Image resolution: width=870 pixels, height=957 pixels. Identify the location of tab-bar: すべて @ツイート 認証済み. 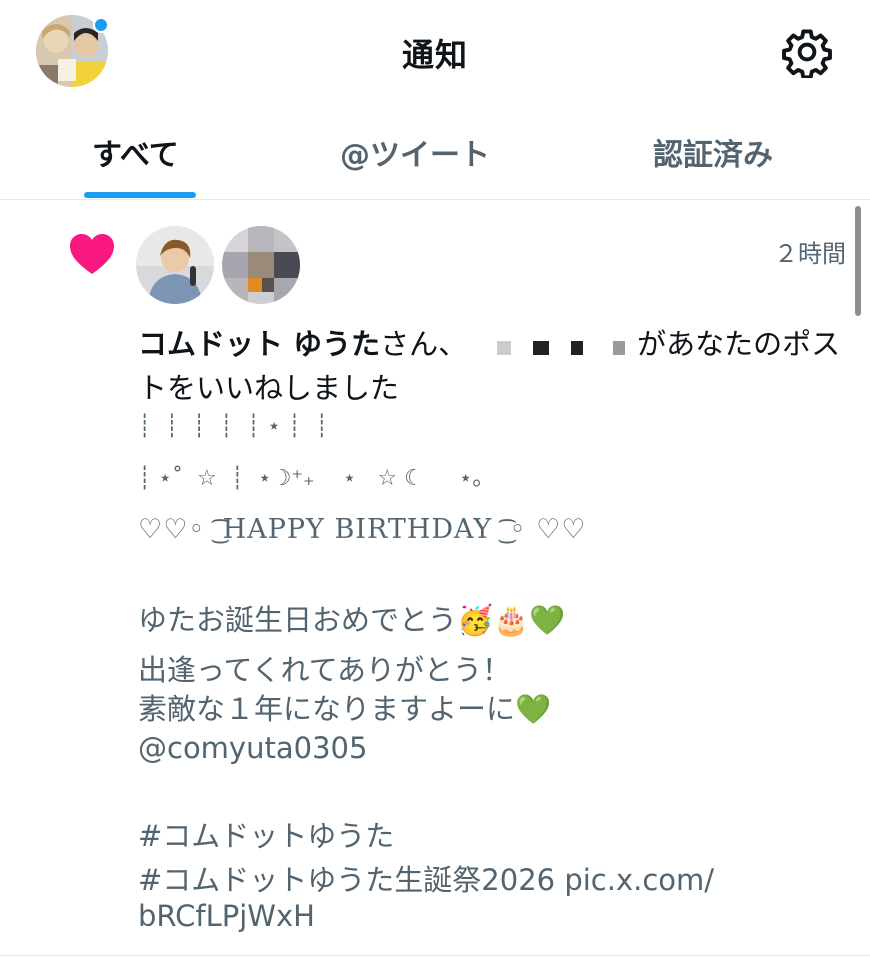
(435, 152).